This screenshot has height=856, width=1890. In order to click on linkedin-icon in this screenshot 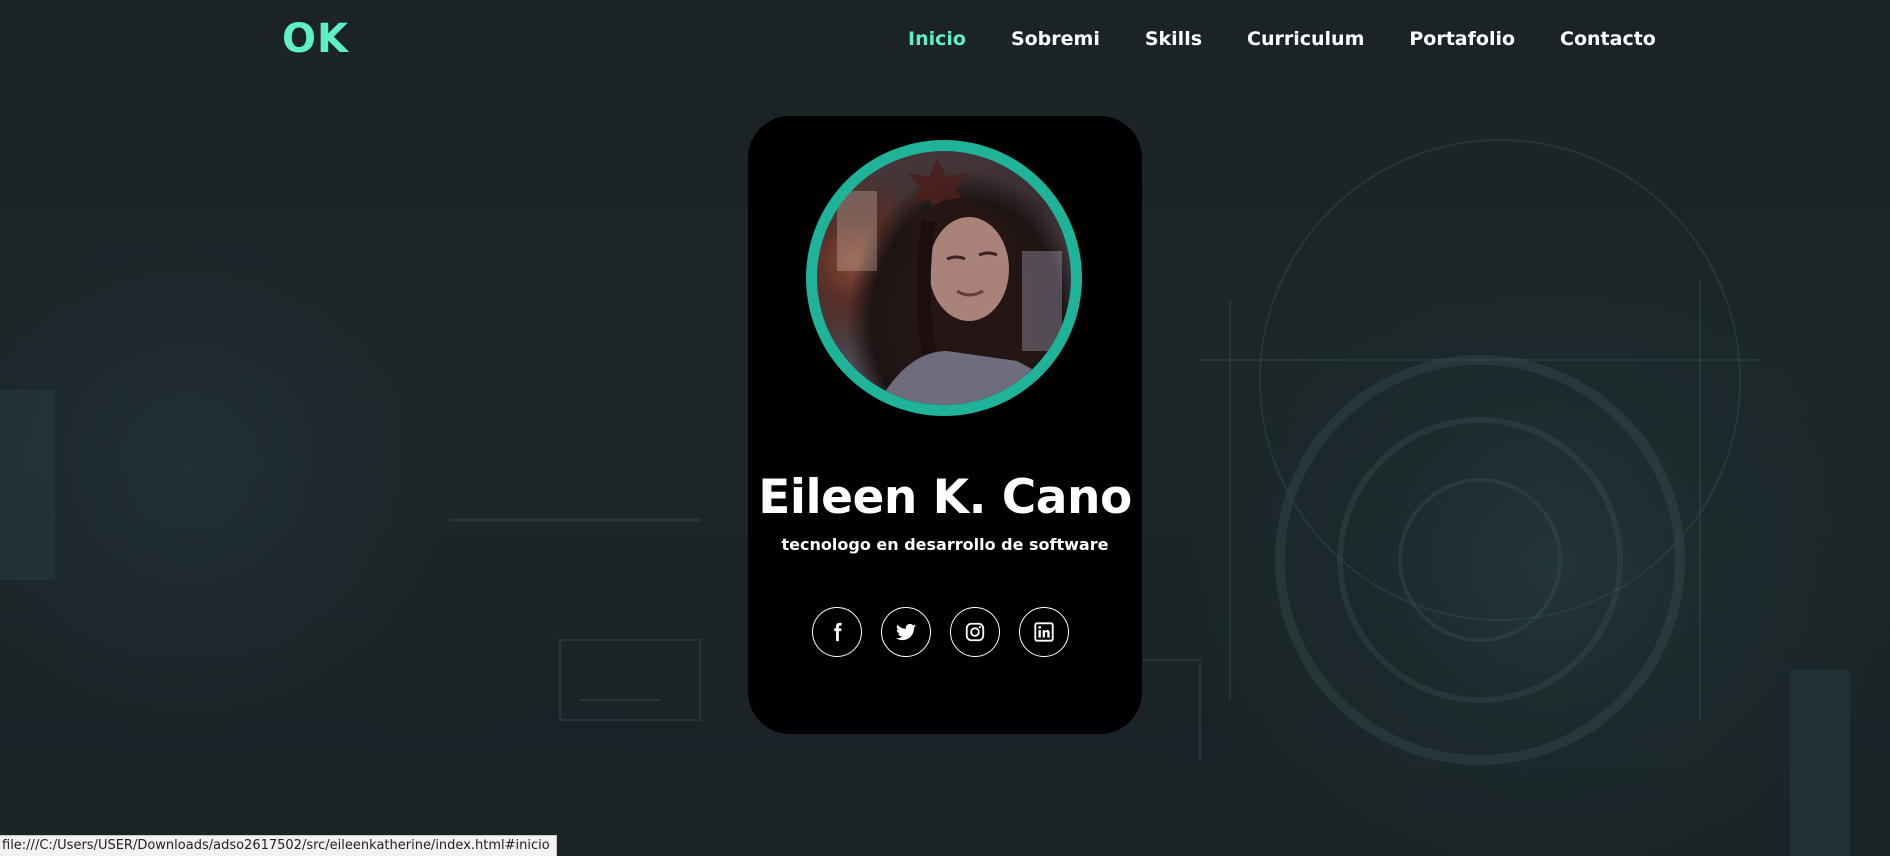, I will do `click(1044, 632)`.